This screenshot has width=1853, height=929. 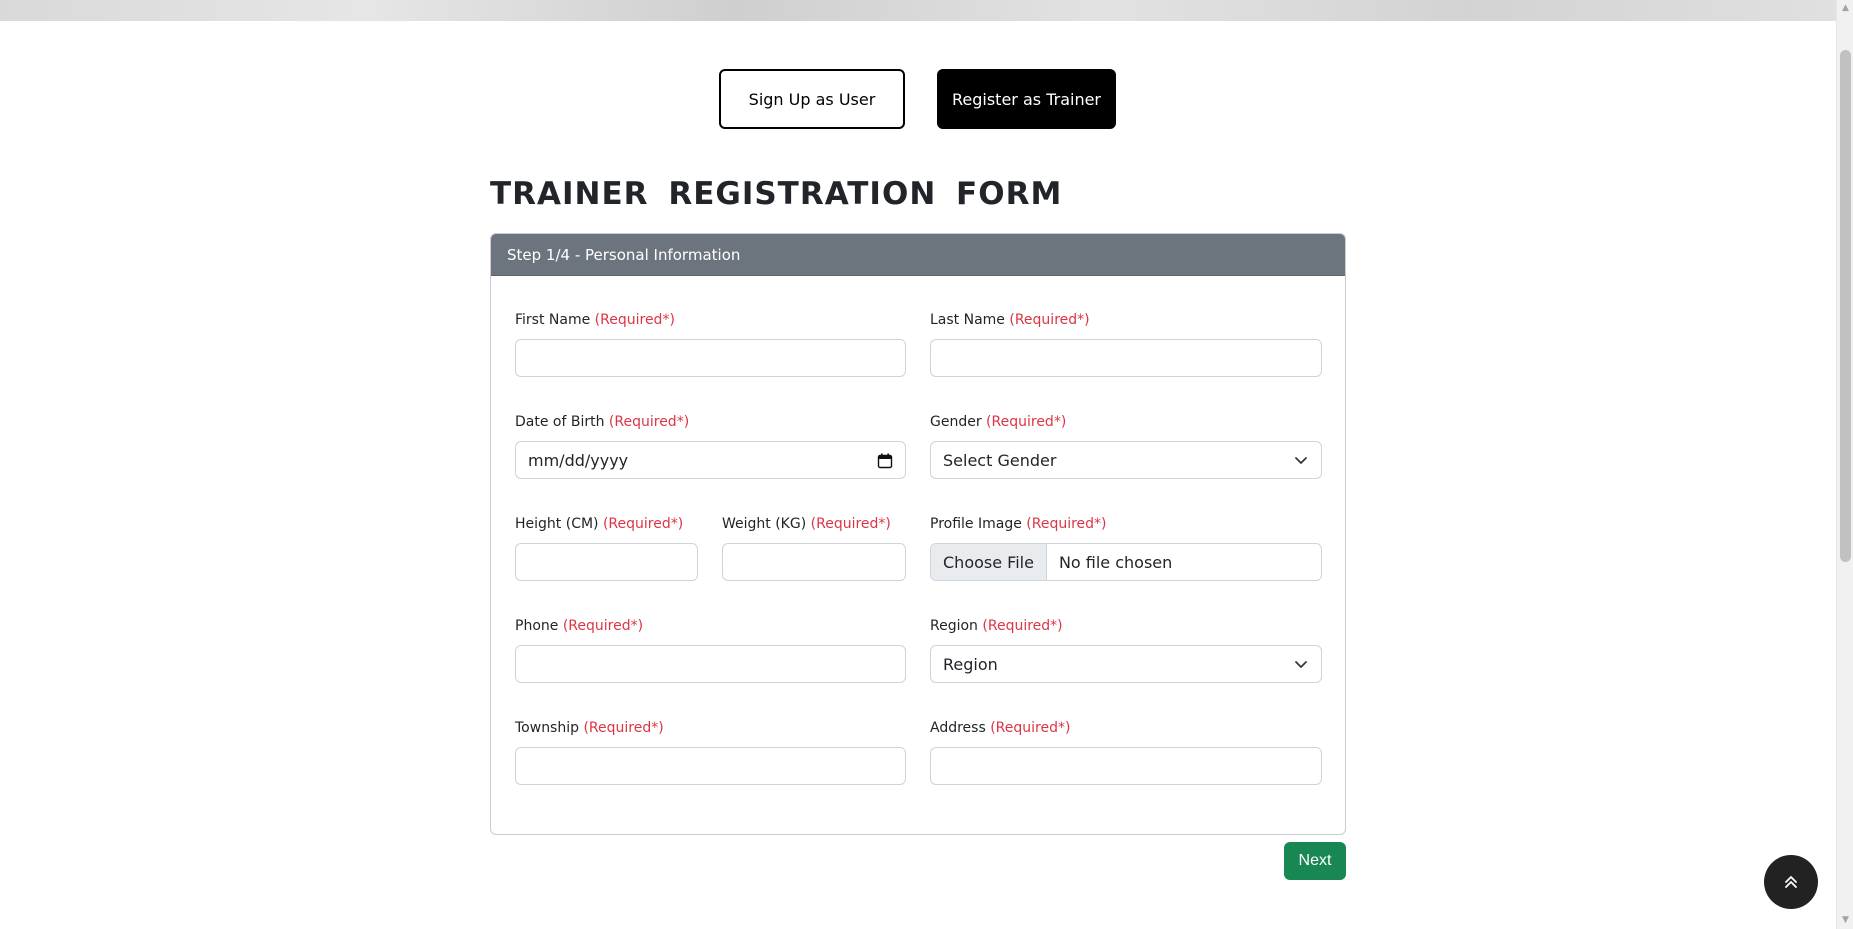 What do you see at coordinates (1126, 766) in the screenshot?
I see `address-input` at bounding box center [1126, 766].